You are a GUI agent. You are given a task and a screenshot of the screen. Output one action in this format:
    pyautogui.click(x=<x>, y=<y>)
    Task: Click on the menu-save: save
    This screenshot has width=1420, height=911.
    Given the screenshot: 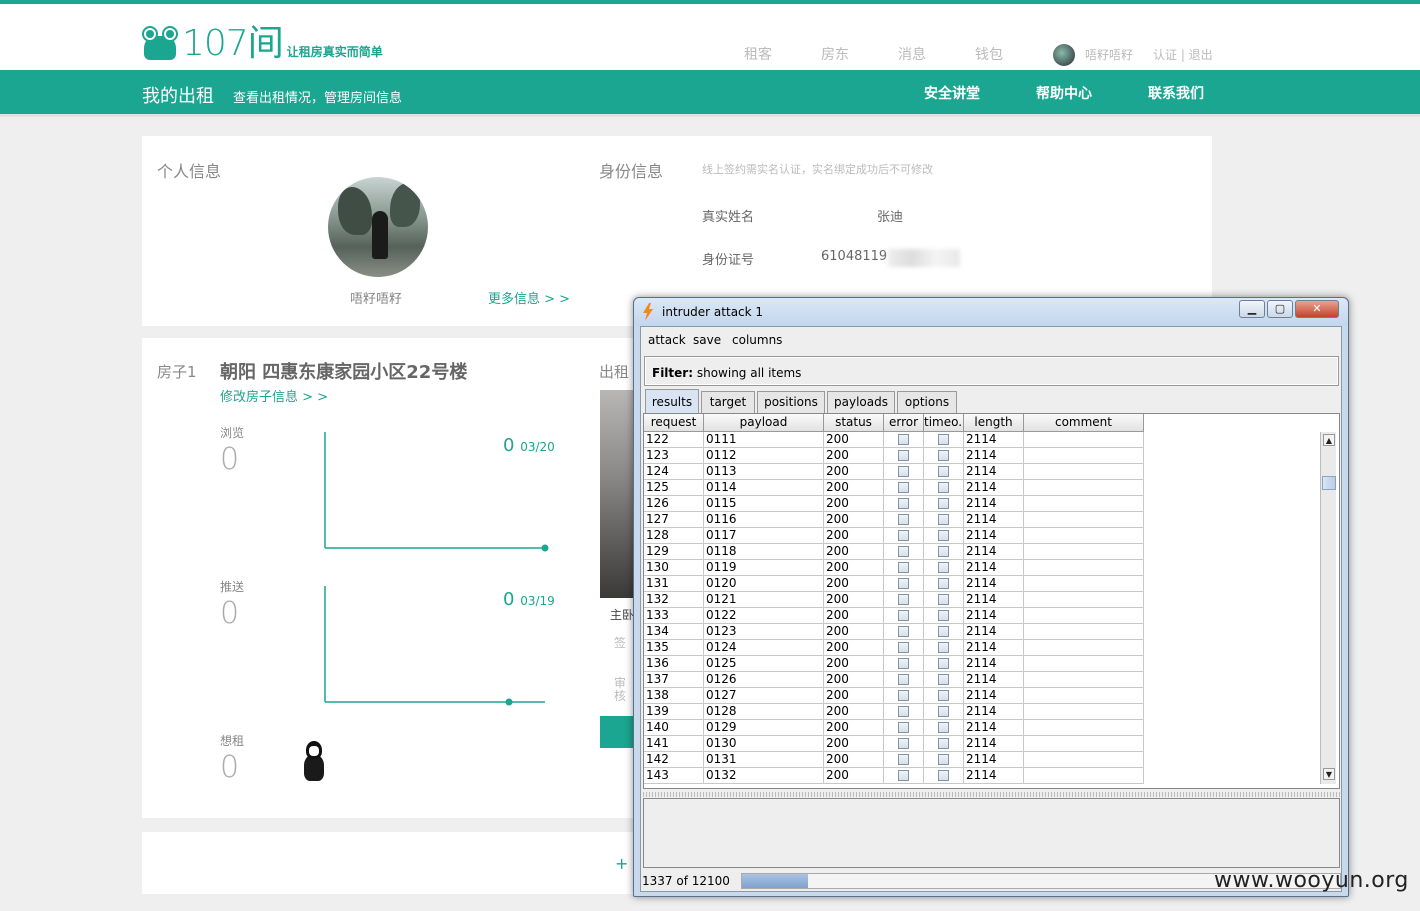 What is the action you would take?
    pyautogui.click(x=707, y=340)
    